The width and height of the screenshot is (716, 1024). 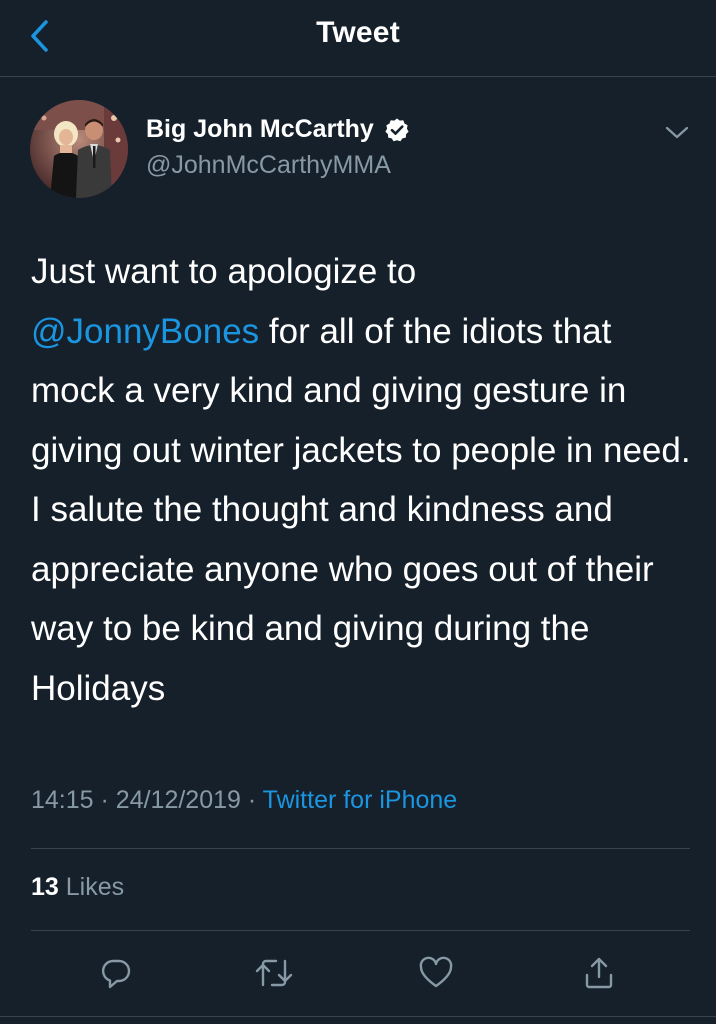 I want to click on retweet-icon, so click(x=274, y=973).